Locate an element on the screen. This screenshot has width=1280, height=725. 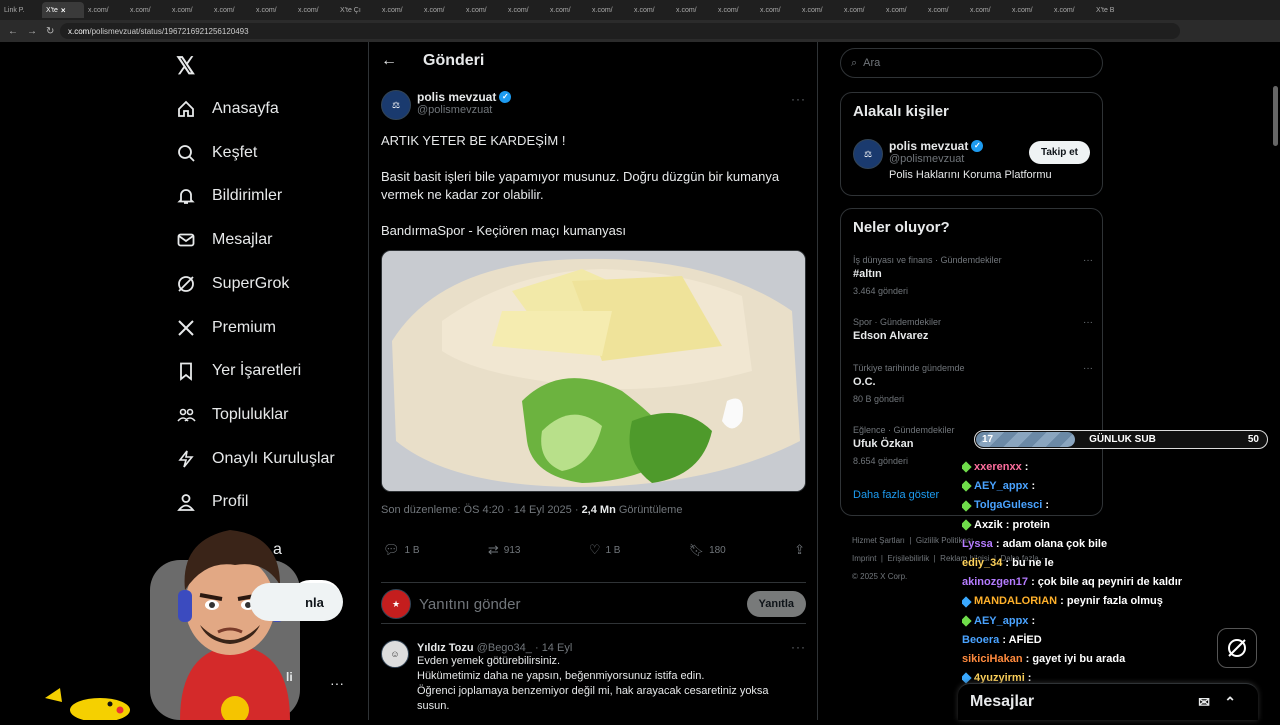
avatar: ☺ is located at coordinates (395, 654).